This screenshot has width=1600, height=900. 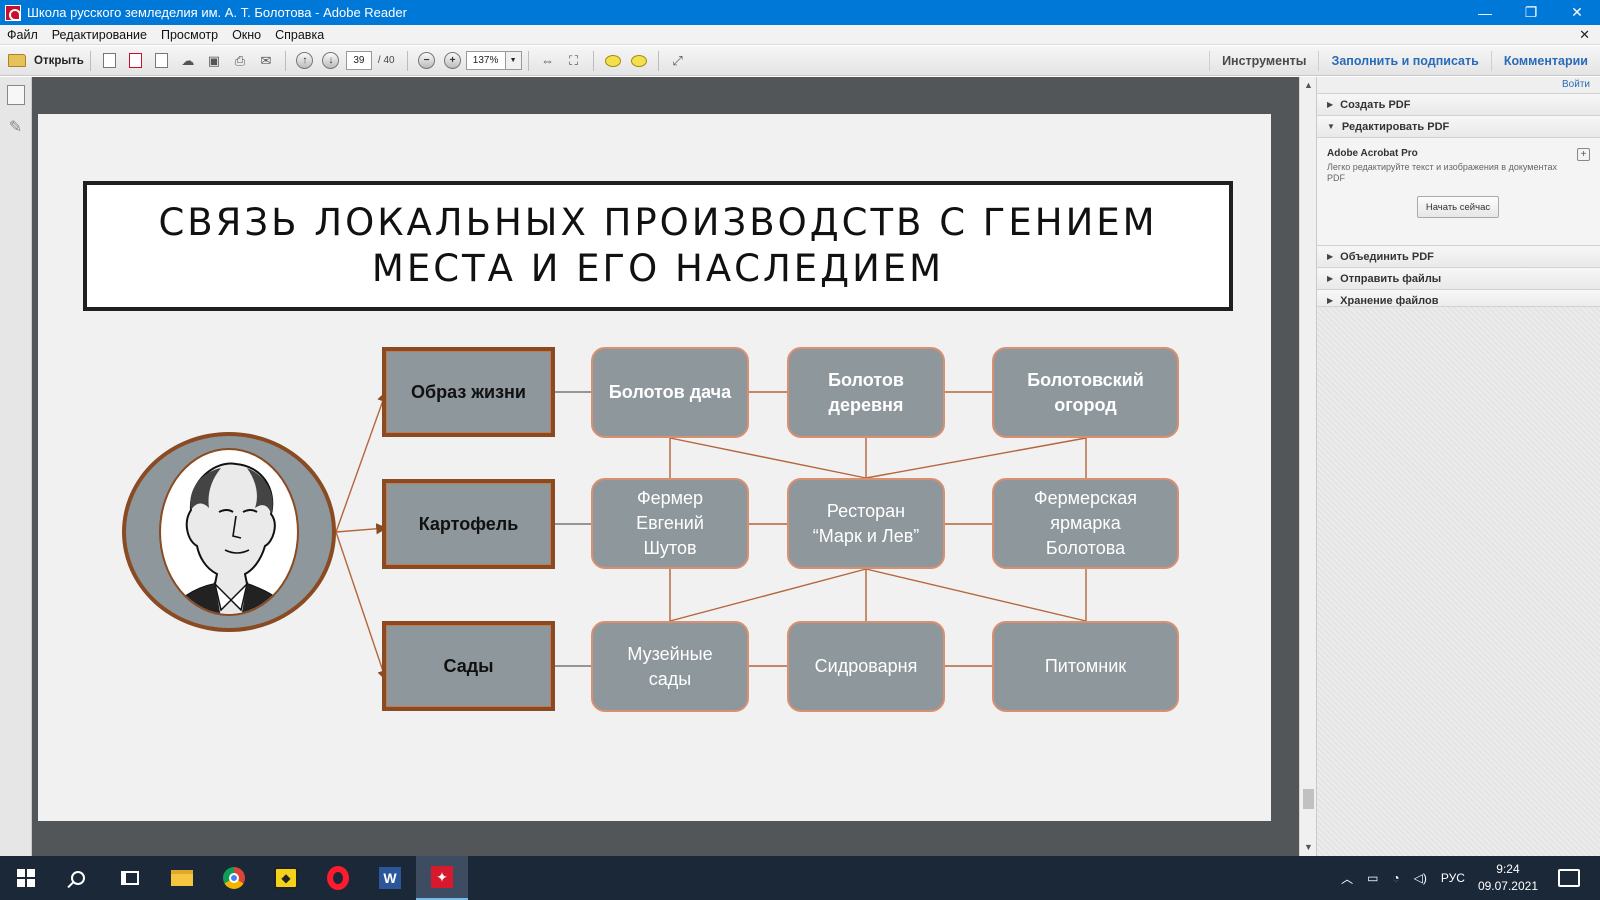 I want to click on comment-icon, so click(x=613, y=61).